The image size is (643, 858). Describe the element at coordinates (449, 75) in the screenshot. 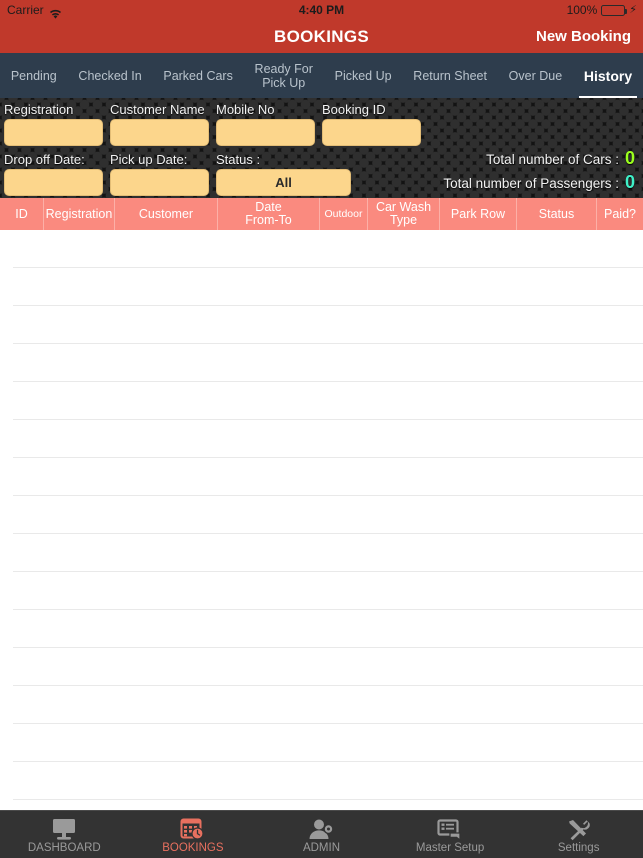

I see `tab-return-sheet: Return Sheet` at that location.